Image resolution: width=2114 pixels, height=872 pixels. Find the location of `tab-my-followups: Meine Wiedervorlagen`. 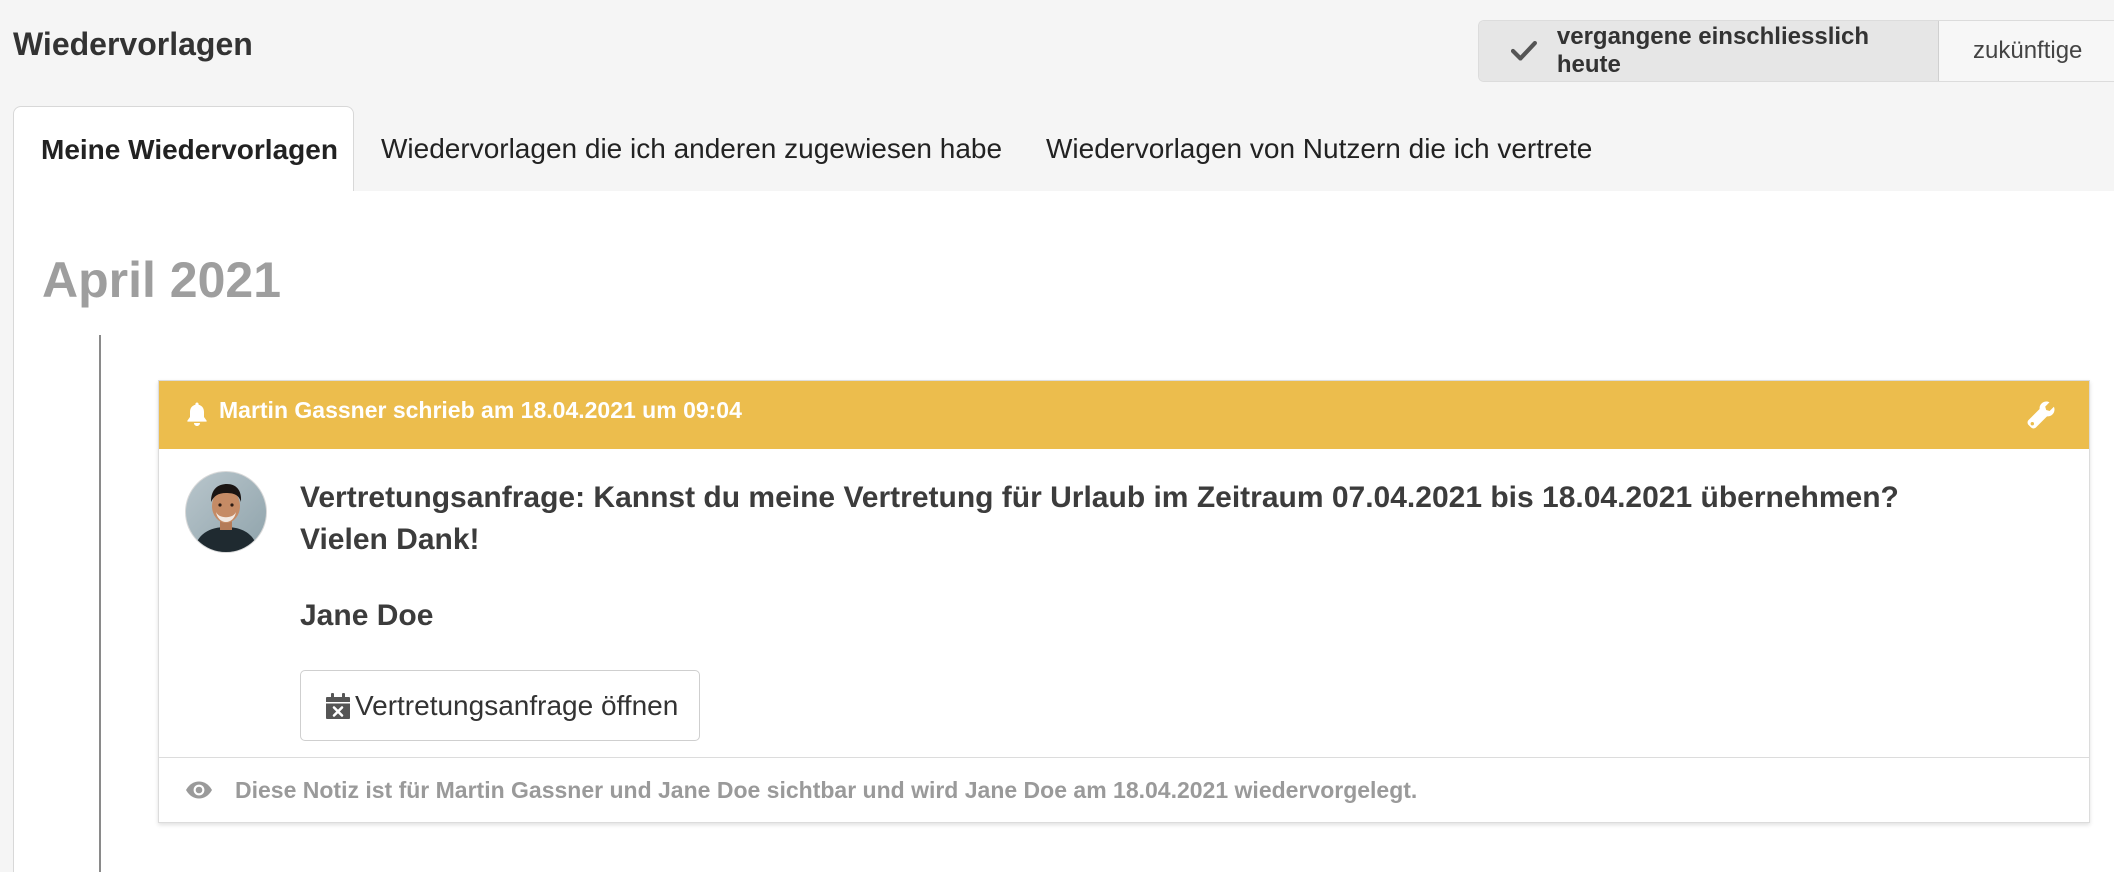

tab-my-followups: Meine Wiedervorlagen is located at coordinates (183, 149).